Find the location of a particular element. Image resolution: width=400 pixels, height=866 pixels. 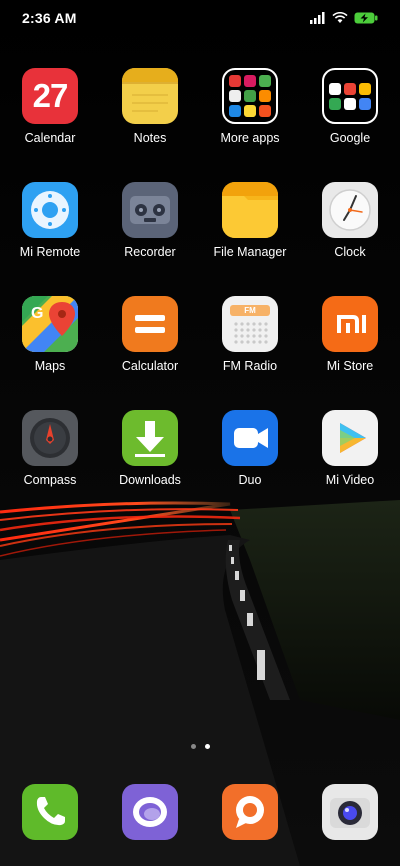

calendar-date: 27 is located at coordinates (50, 95).